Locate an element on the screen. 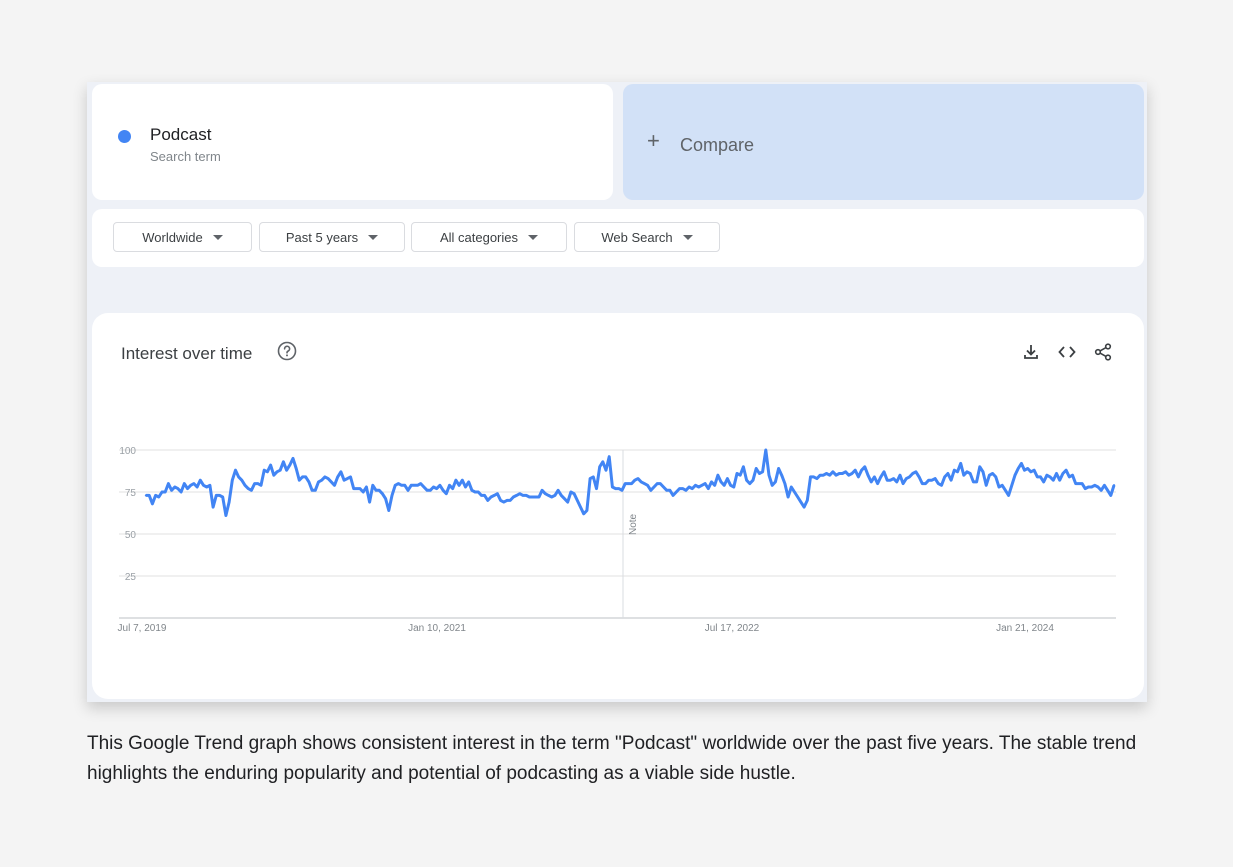 The height and width of the screenshot is (867, 1233). search-term-card: Podcast Search term is located at coordinates (352, 142).